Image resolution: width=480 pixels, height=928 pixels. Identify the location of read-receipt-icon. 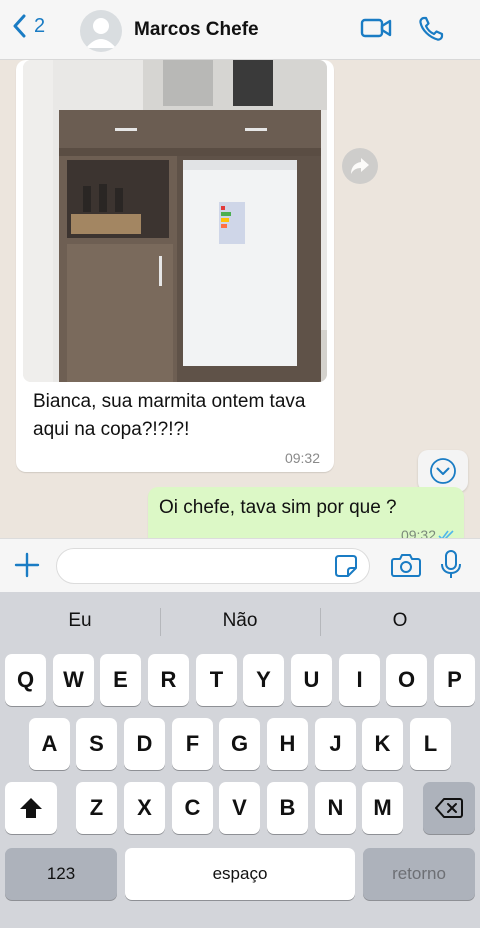
(446, 534).